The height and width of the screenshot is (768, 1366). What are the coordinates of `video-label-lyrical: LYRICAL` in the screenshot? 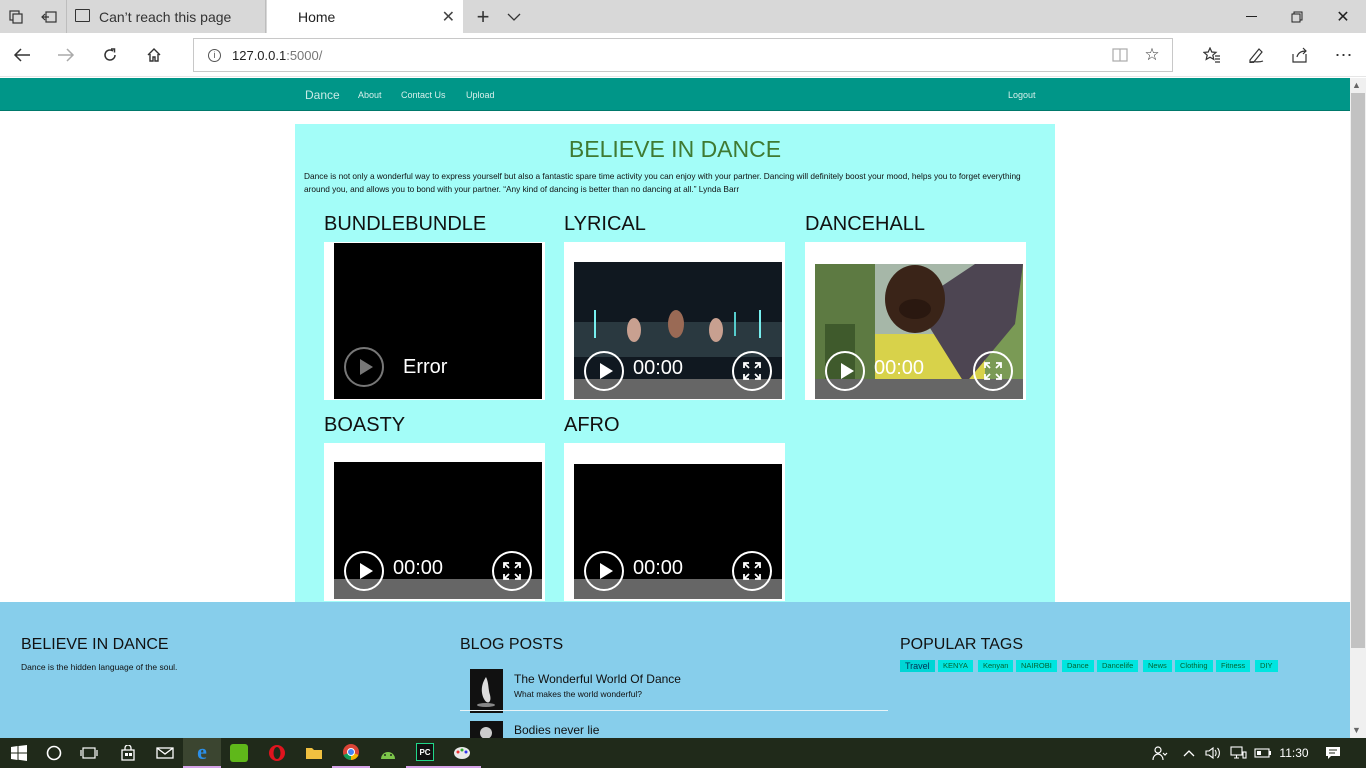 It's located at (605, 224).